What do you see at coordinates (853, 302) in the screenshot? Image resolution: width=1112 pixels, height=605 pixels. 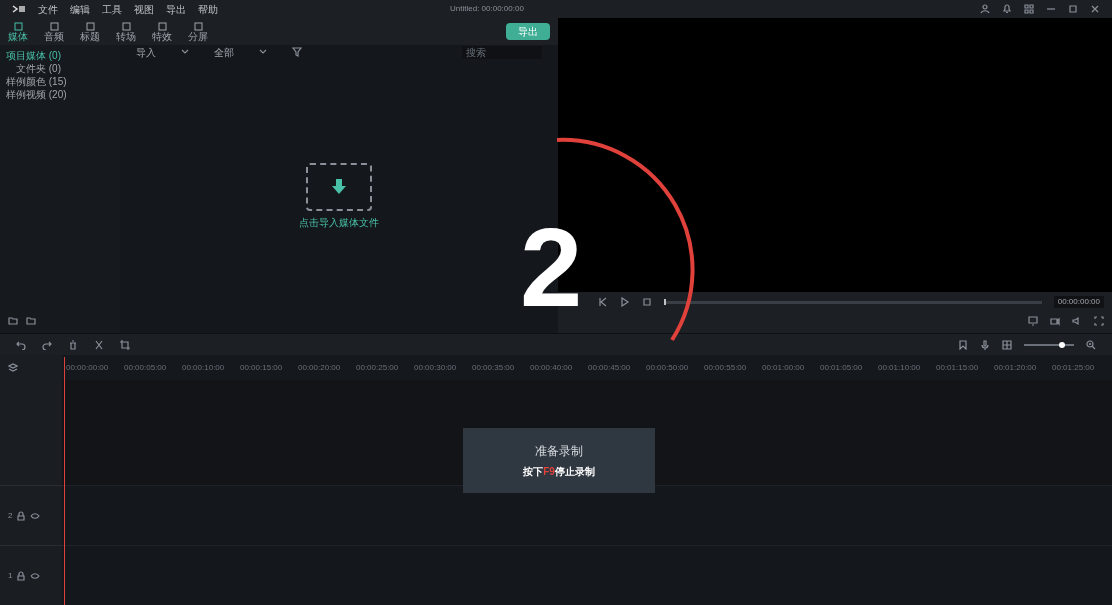 I see `playback-progress-track` at bounding box center [853, 302].